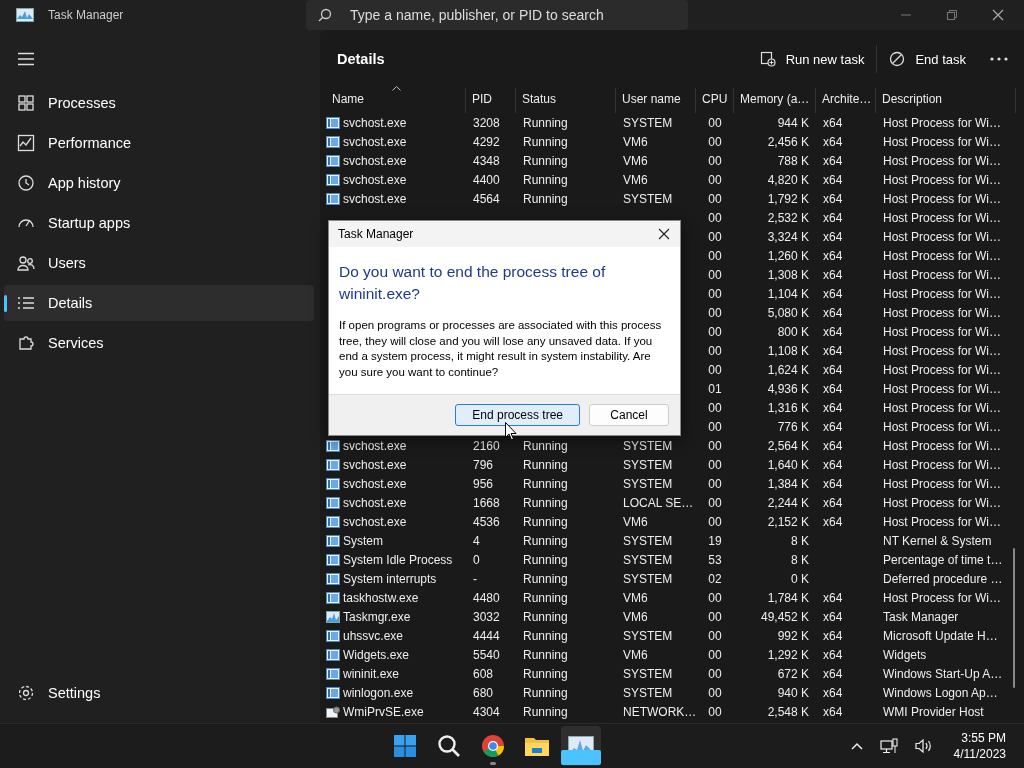  I want to click on column-header: Name, so click(396, 100).